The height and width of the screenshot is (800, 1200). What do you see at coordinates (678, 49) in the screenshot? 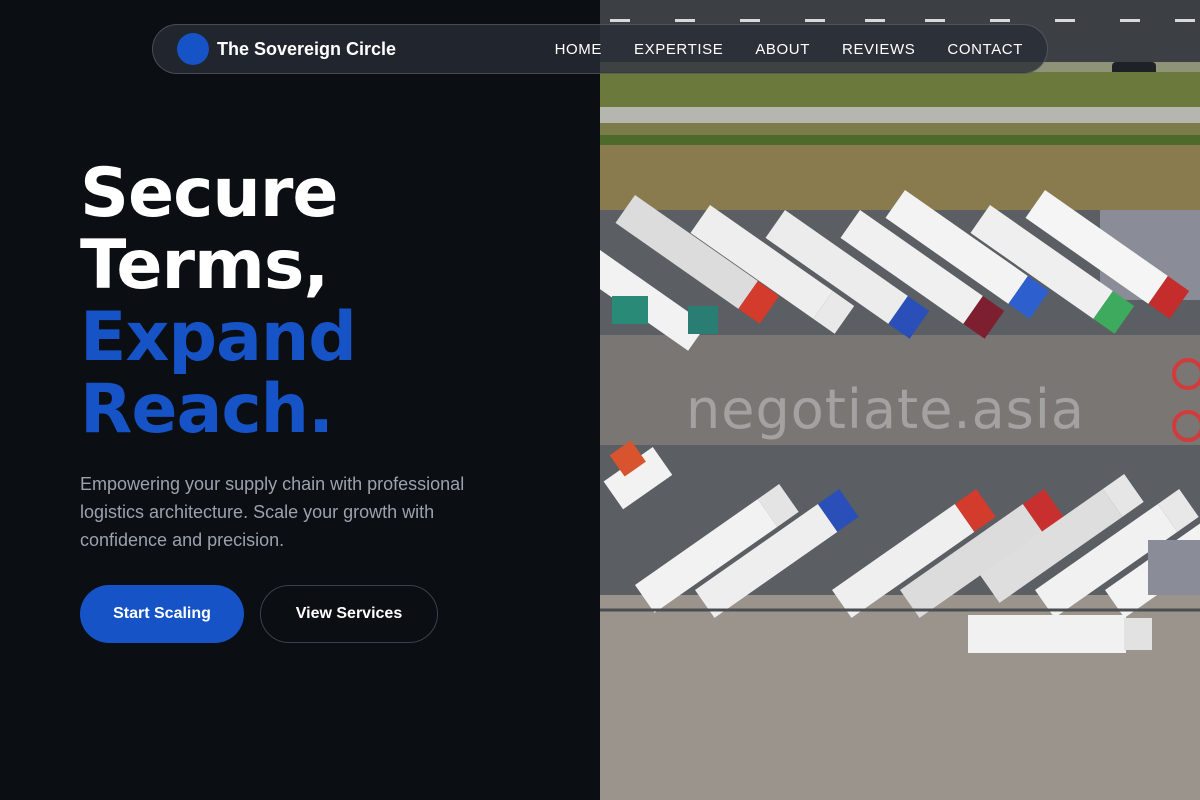
I see `nav-item-expertise: EXPERTISE` at bounding box center [678, 49].